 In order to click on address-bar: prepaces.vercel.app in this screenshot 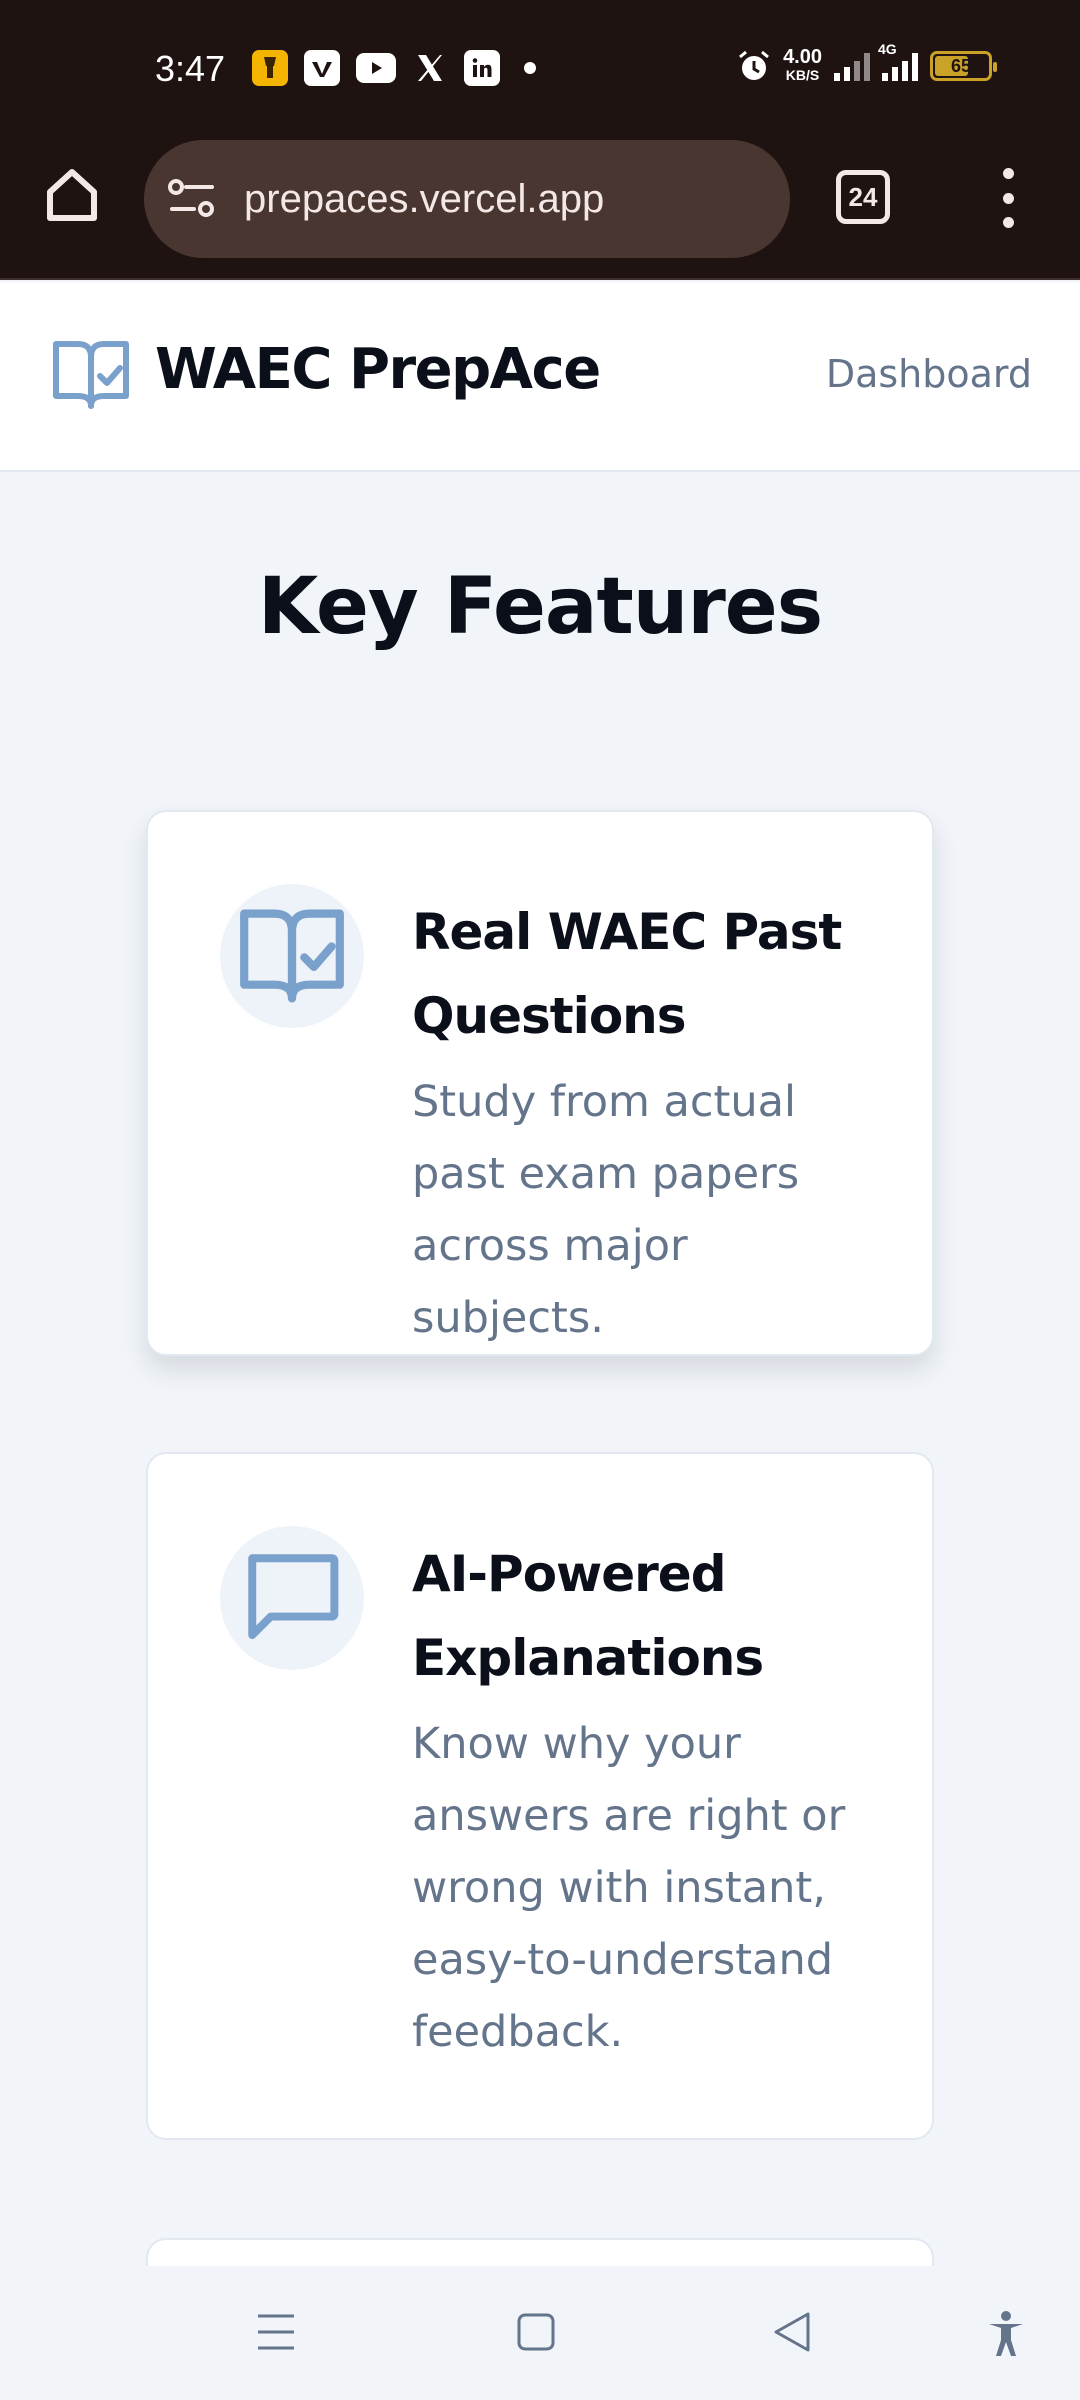, I will do `click(467, 199)`.